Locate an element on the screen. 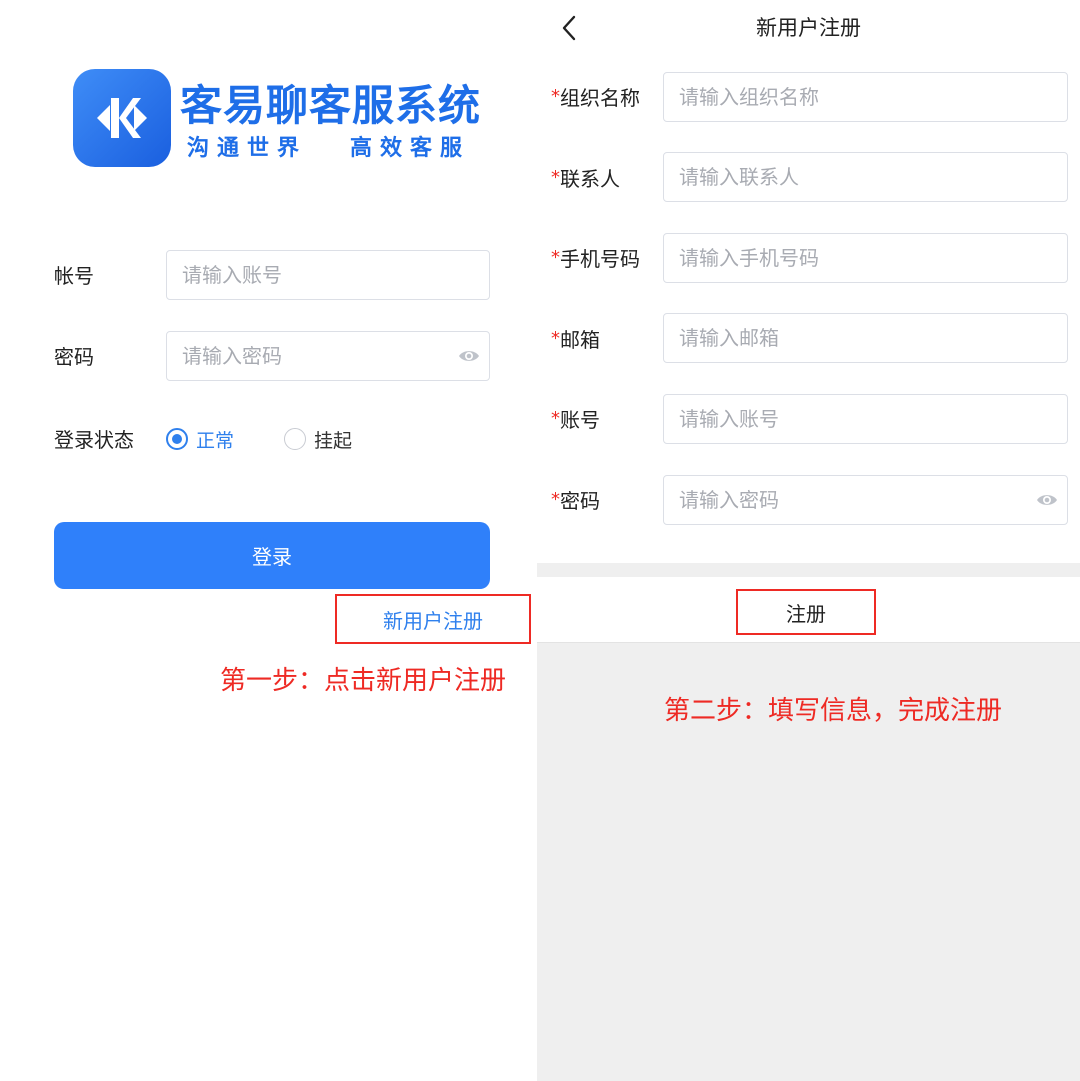  new-user-register-label: 新用户注册 is located at coordinates (433, 620).